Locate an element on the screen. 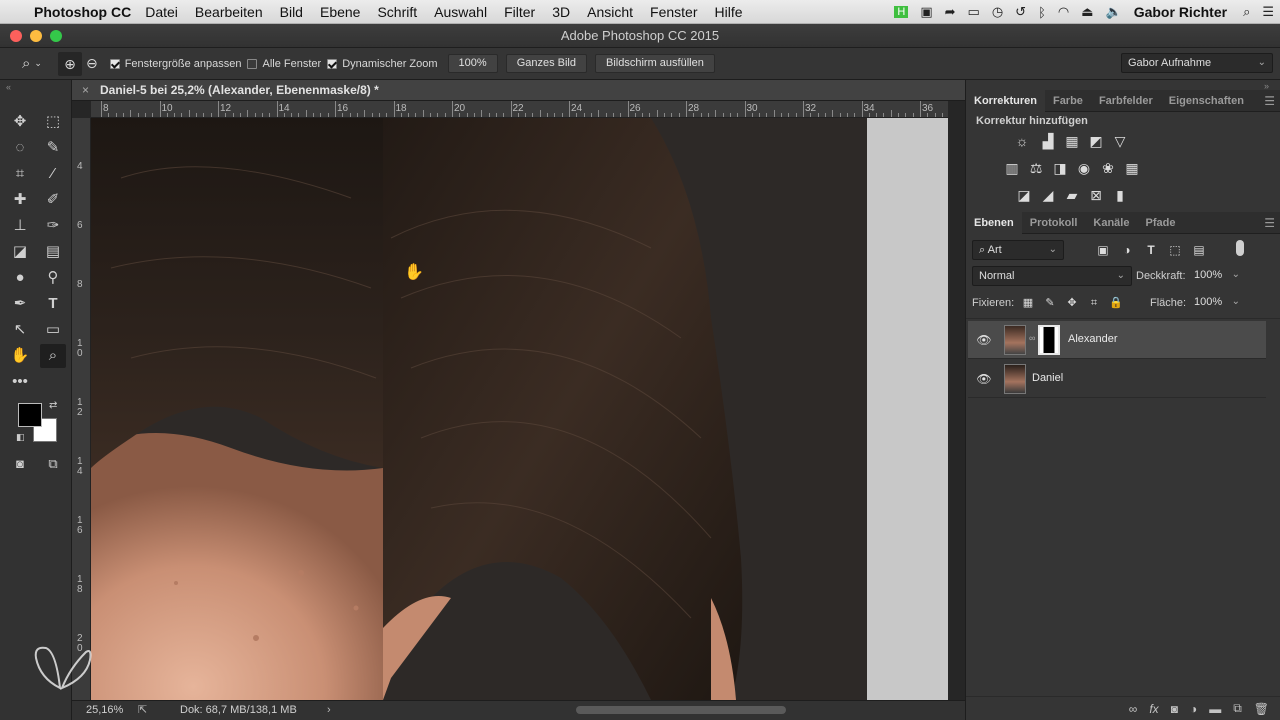 The width and height of the screenshot is (1280, 720). quick-selection-tool-icon: ✎ is located at coordinates (53, 148).